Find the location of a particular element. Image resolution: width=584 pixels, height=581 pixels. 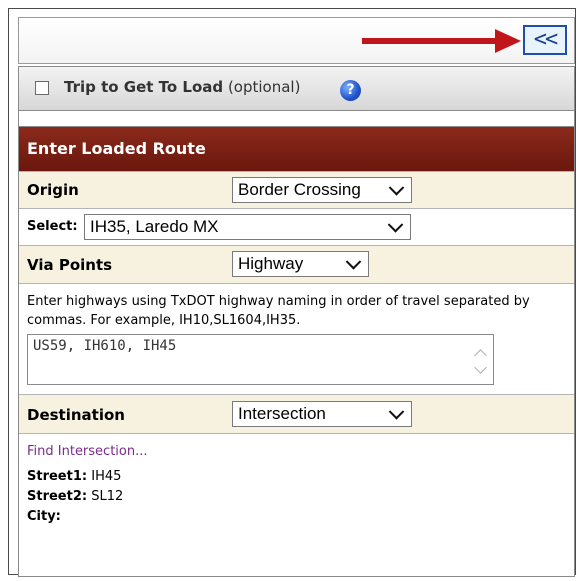

trip-to-load-bar: Trip to Get To Load (optional) ? is located at coordinates (296, 88).